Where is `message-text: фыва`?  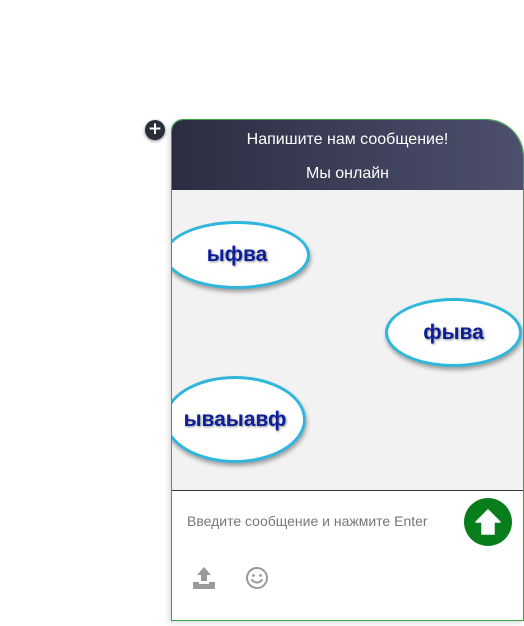 message-text: фыва is located at coordinates (453, 332).